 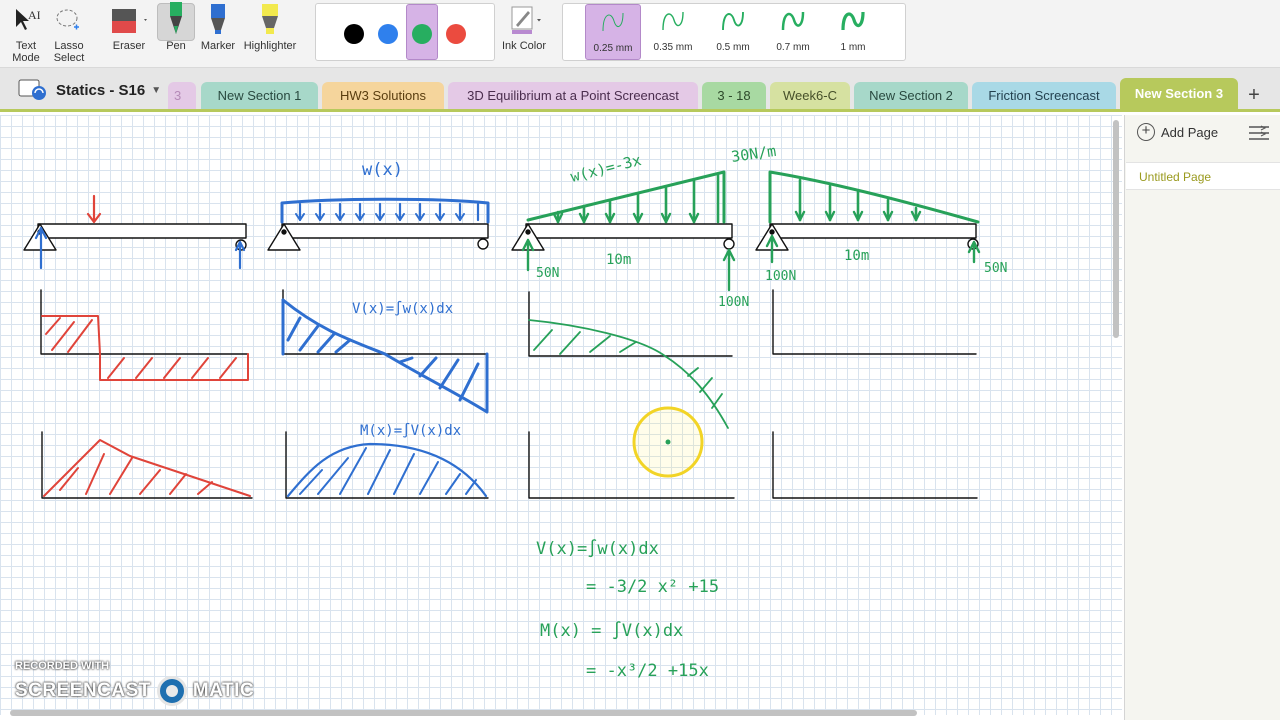 What do you see at coordinates (218, 20) in the screenshot?
I see `marker-icon` at bounding box center [218, 20].